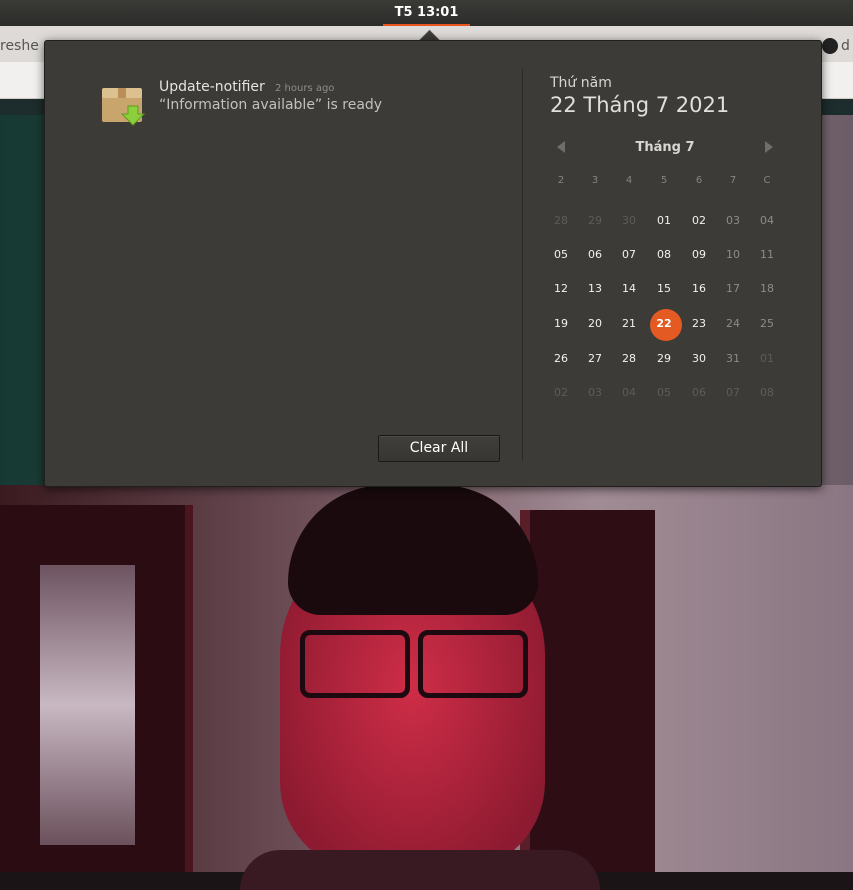  Describe the element at coordinates (561, 358) in the screenshot. I see `calendar-day: 26` at that location.